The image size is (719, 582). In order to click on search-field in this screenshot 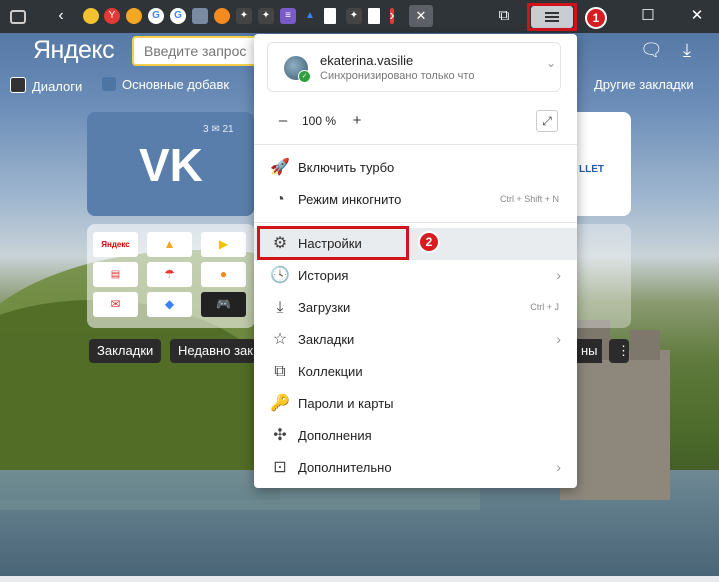, I will do `click(202, 51)`.